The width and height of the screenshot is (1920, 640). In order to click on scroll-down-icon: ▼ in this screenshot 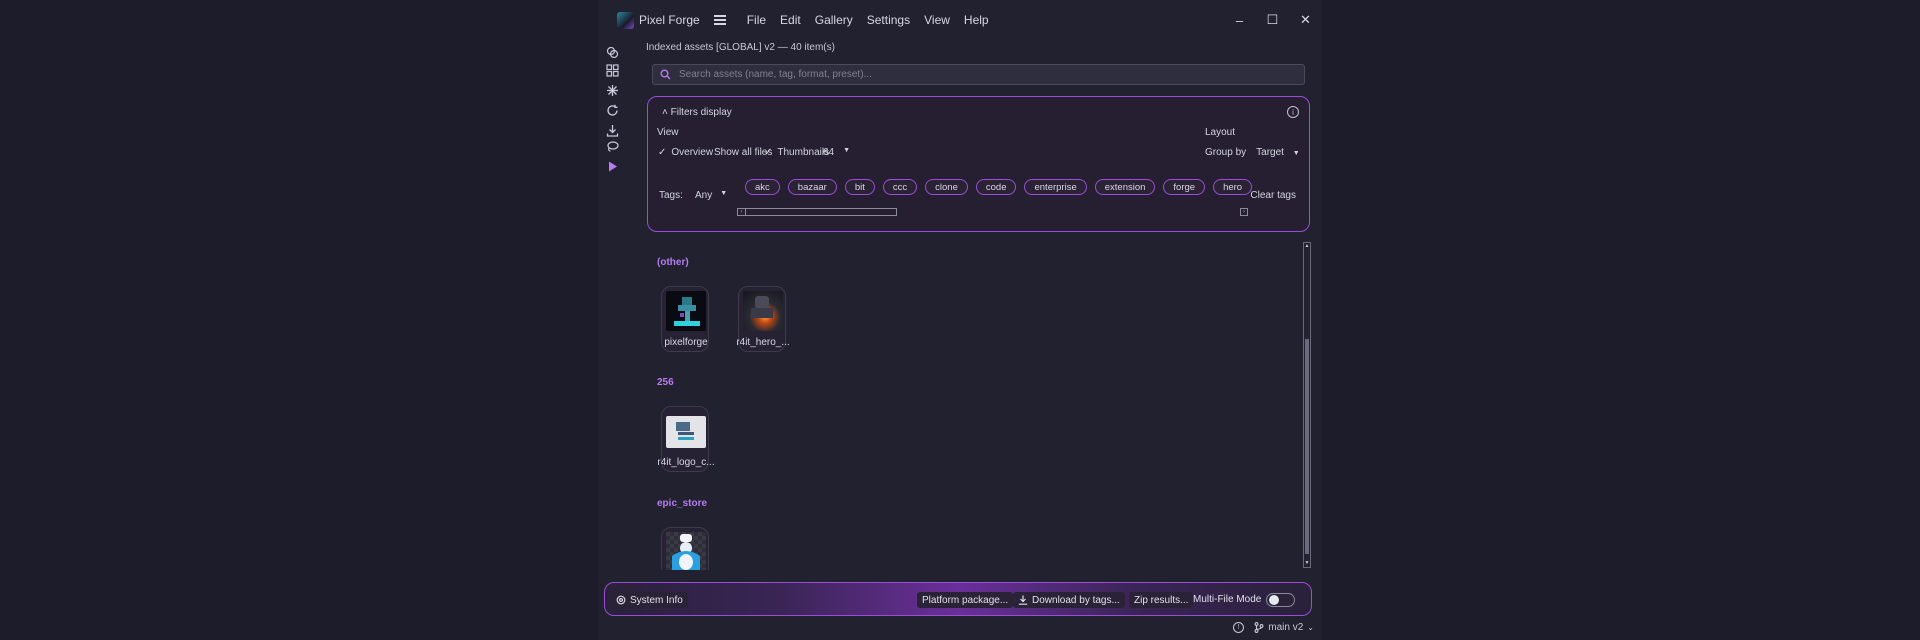, I will do `click(1307, 563)`.